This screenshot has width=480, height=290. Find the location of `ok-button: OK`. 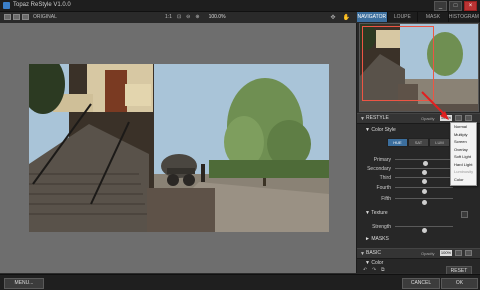

ok-button: OK is located at coordinates (459, 283).